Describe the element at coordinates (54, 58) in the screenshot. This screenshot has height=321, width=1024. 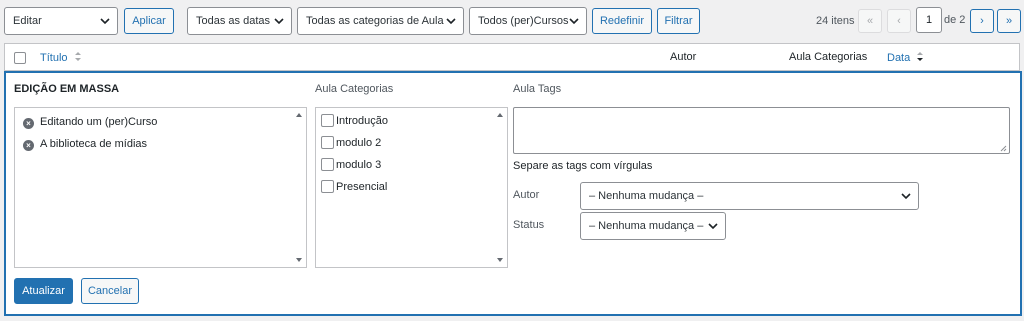
I see `title-column-label: Título` at that location.